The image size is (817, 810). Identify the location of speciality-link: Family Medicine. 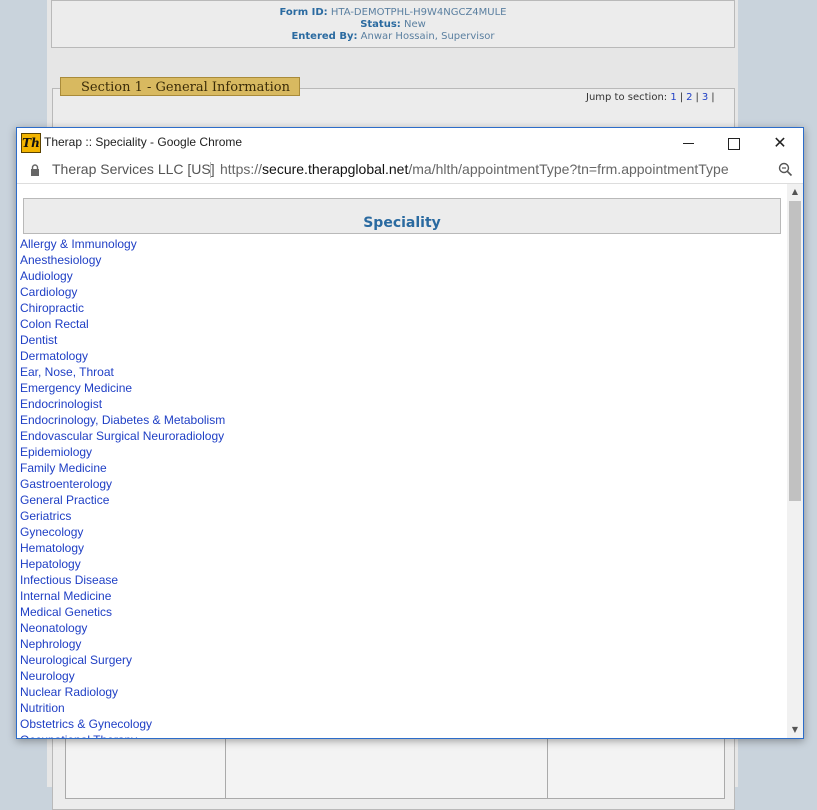
(122, 468).